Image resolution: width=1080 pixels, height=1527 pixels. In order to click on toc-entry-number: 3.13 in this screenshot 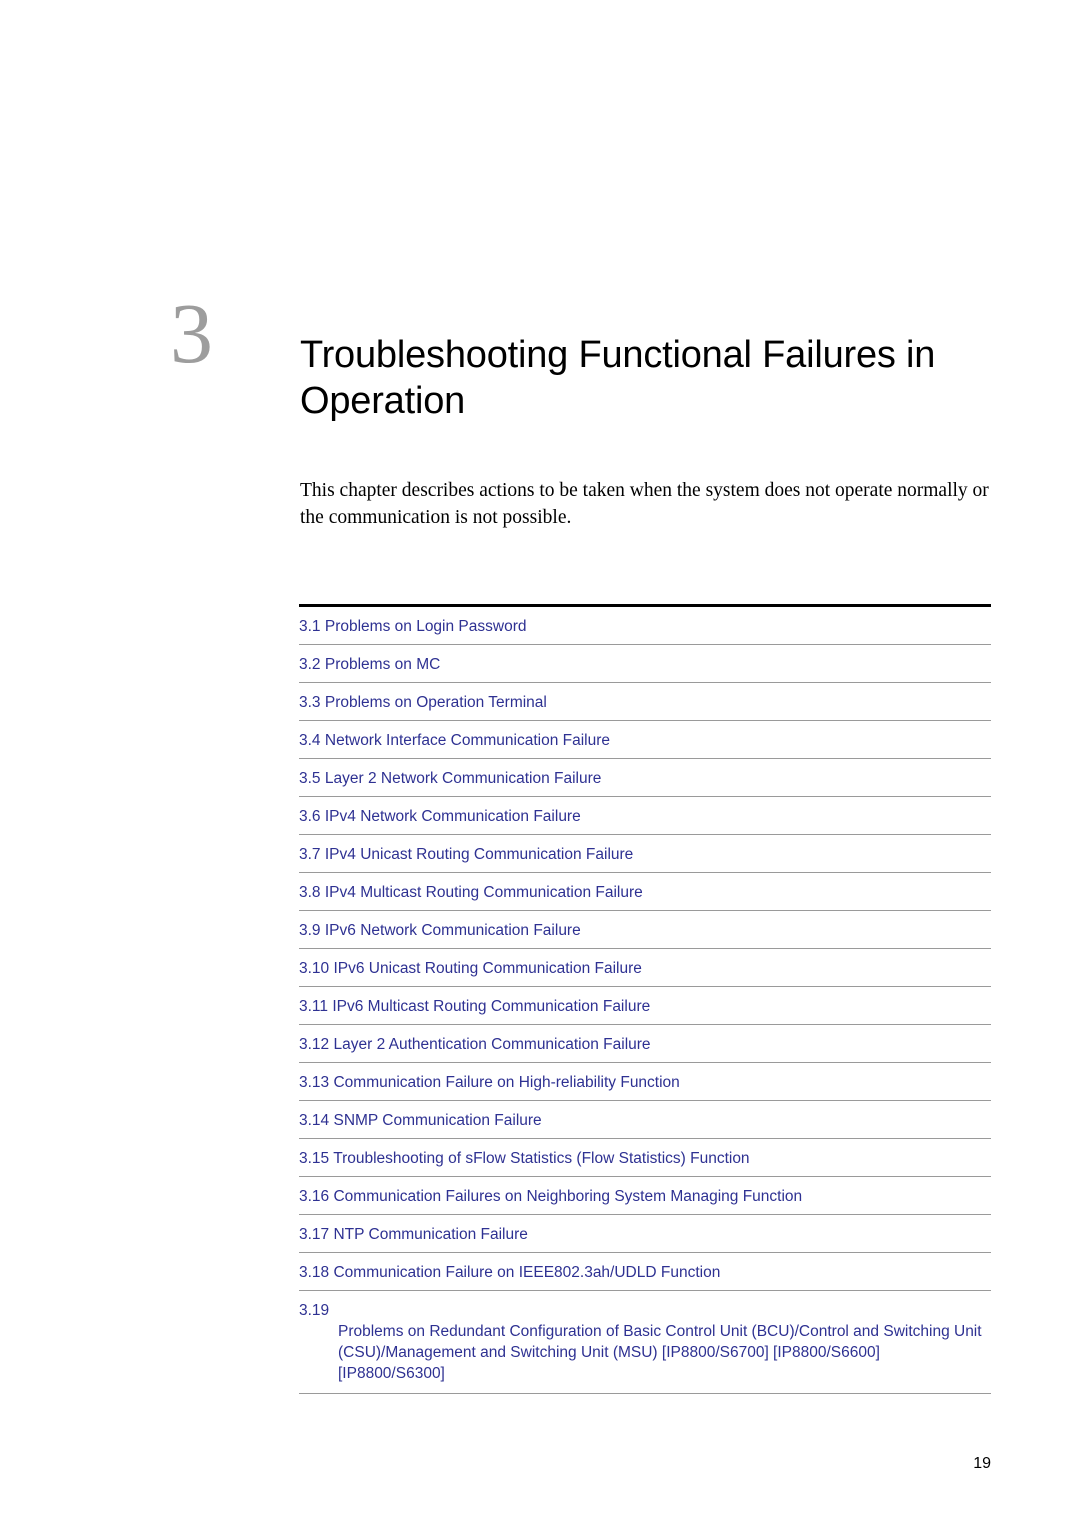, I will do `click(314, 1082)`.